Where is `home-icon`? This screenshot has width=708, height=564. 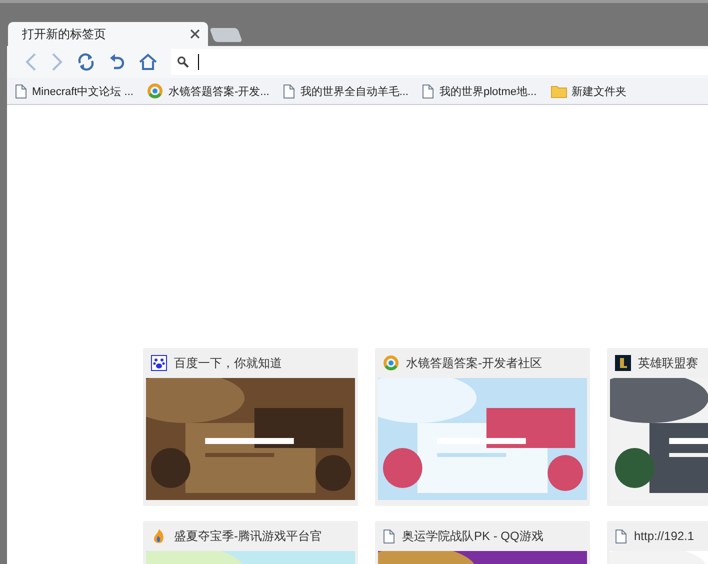
home-icon is located at coordinates (148, 62).